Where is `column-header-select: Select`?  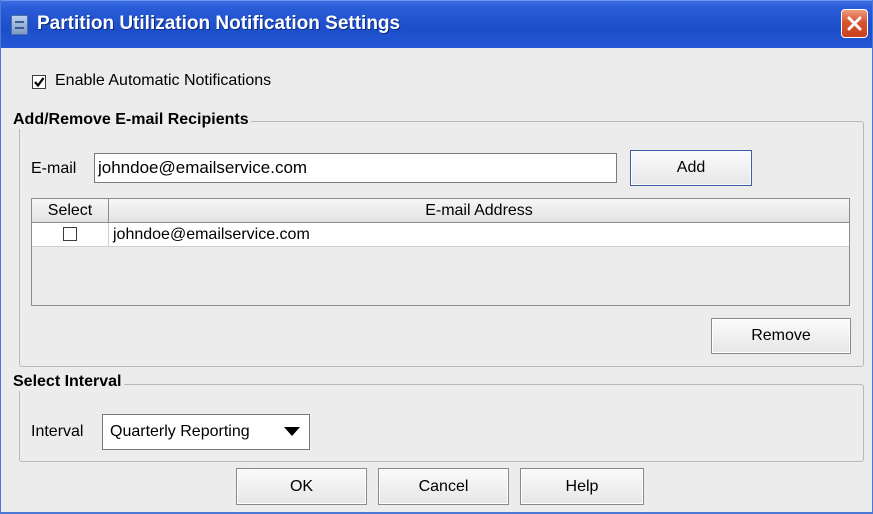 column-header-select: Select is located at coordinates (70, 210).